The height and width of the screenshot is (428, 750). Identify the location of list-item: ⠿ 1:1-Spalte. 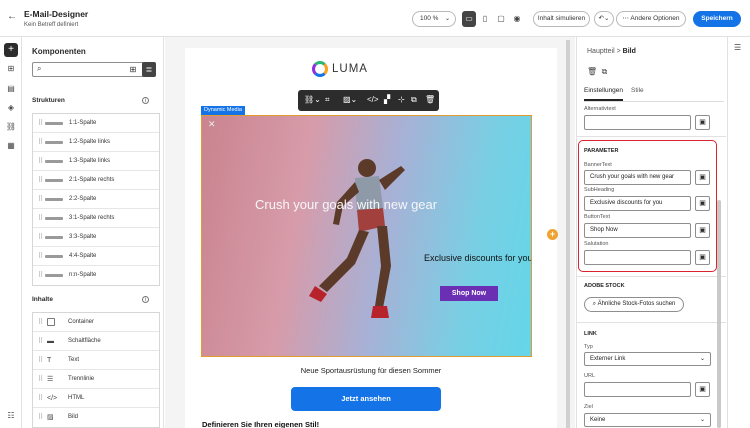
(96, 123).